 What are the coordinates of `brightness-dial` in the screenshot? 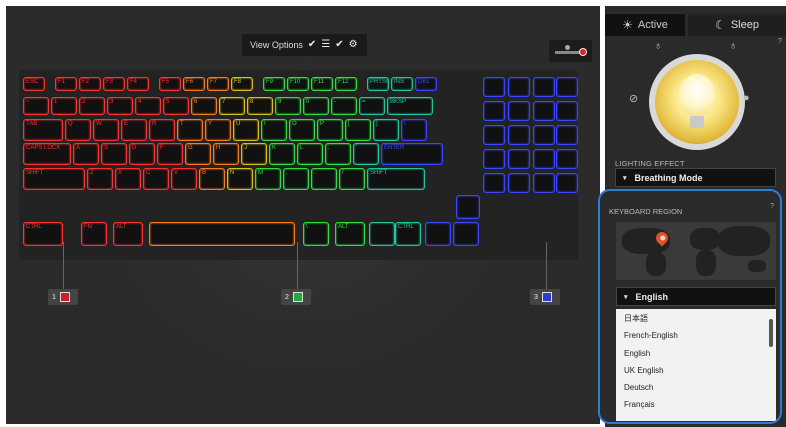 It's located at (697, 102).